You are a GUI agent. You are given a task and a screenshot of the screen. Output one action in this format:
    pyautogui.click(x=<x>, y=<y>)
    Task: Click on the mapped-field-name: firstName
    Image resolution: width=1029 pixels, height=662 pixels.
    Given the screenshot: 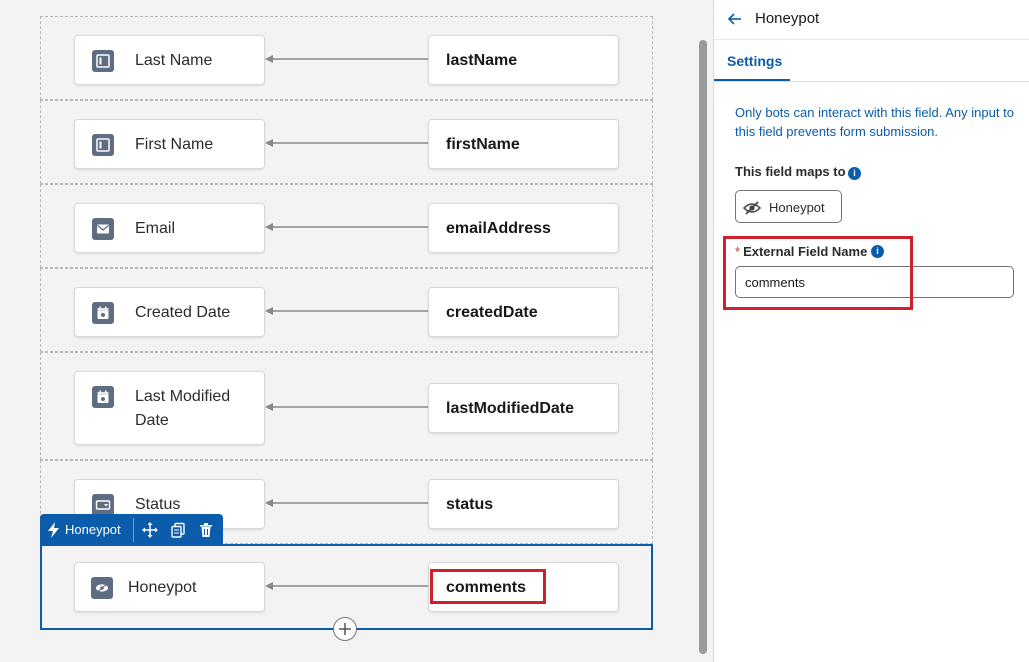 What is the action you would take?
    pyautogui.click(x=483, y=144)
    